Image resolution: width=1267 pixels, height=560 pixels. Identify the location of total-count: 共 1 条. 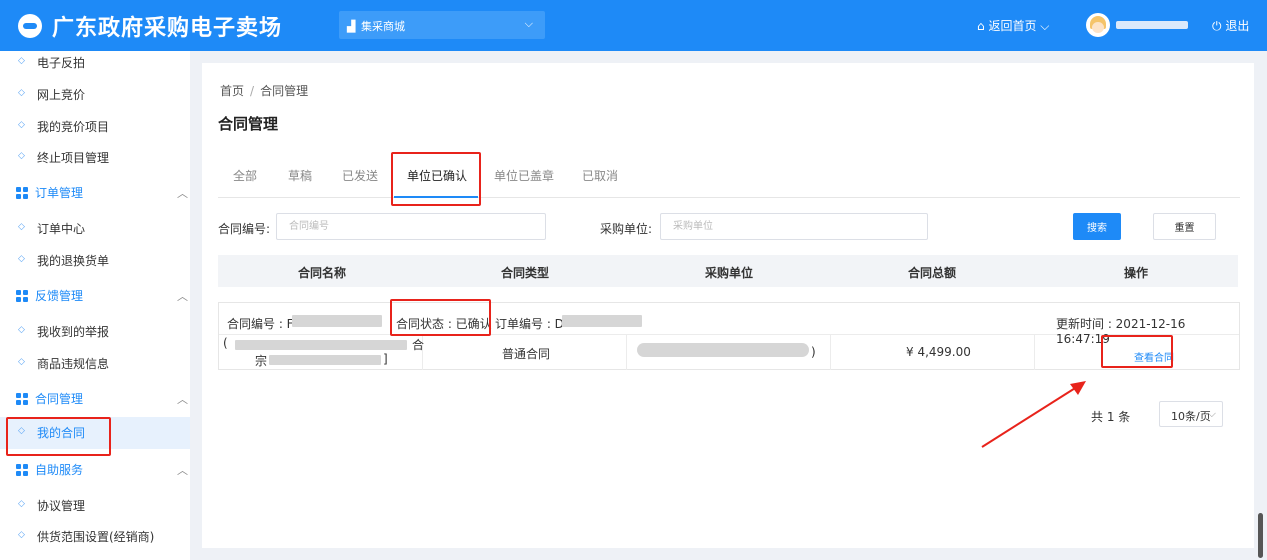
(1111, 417).